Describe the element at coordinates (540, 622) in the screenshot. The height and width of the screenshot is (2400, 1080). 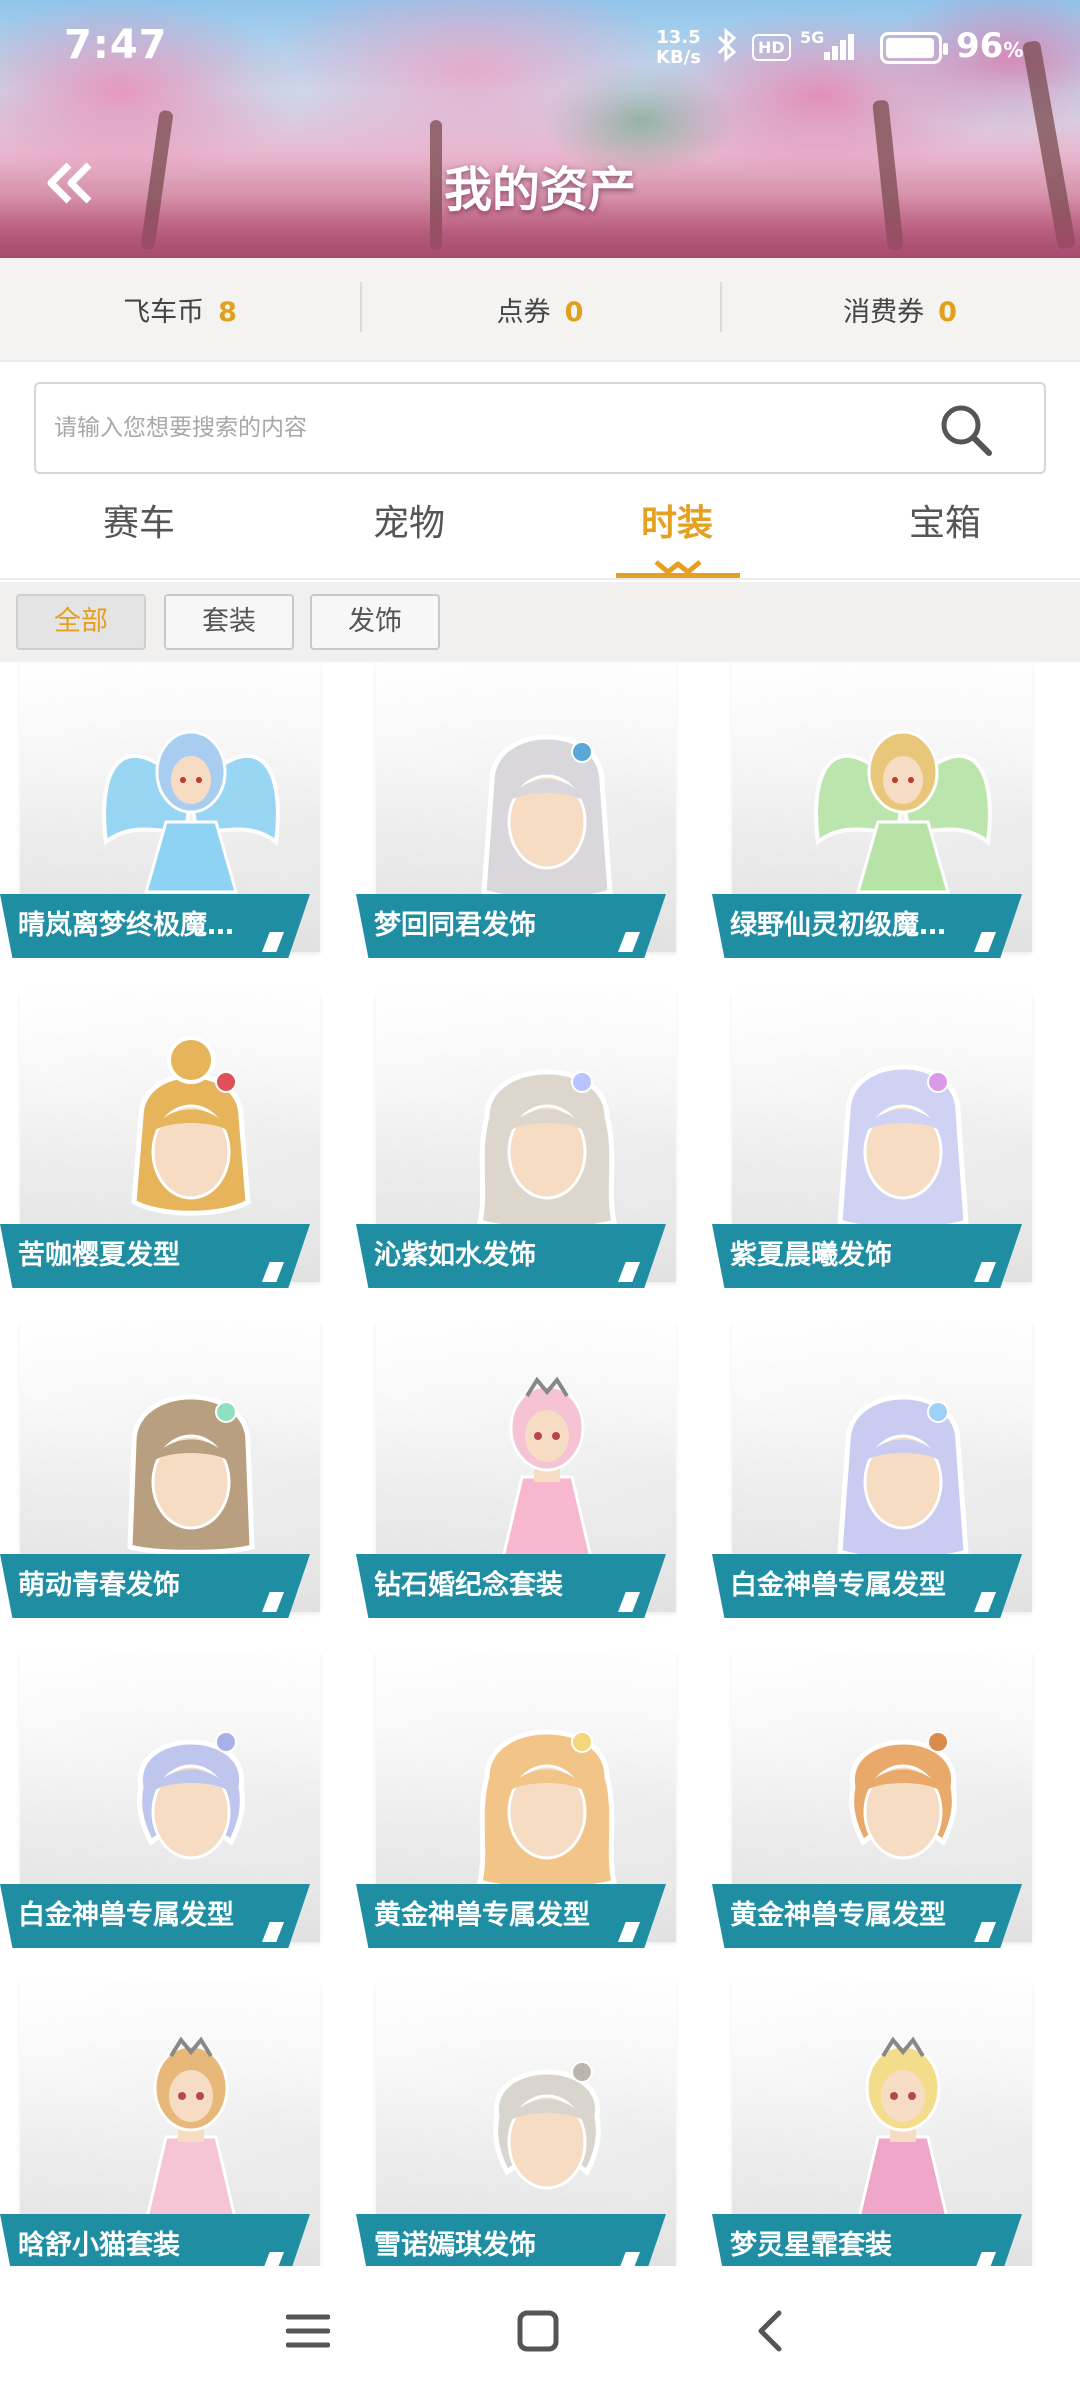
I see `filter-bar: 全部 套装 发饰` at that location.